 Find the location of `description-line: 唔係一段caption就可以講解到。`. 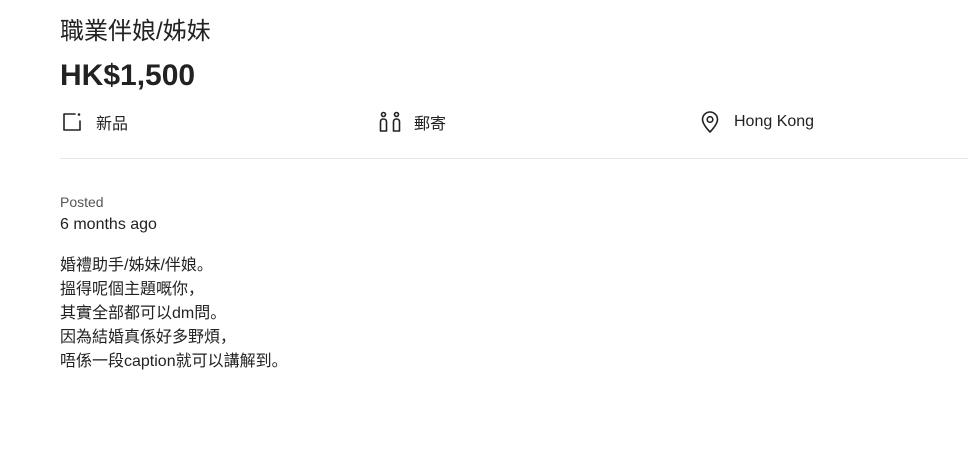

description-line: 唔係一段caption就可以講解到。 is located at coordinates (174, 361).